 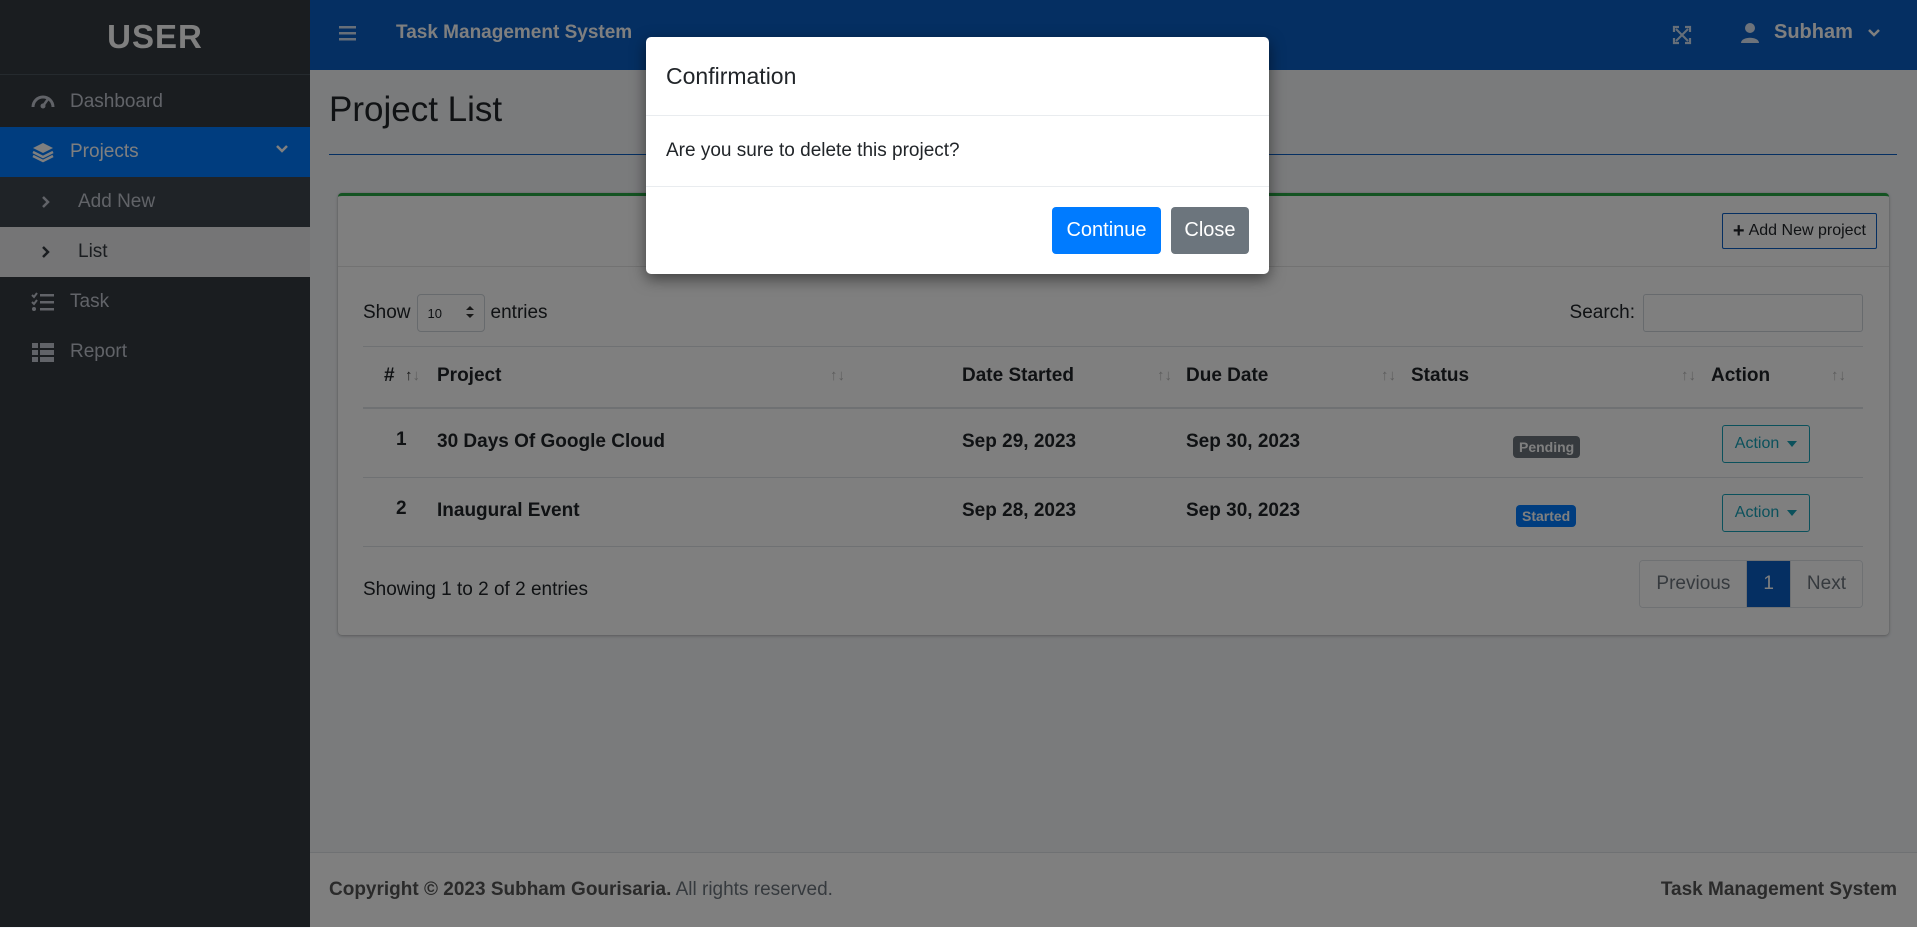 I want to click on modal-footer: Continue Close, so click(x=957, y=231).